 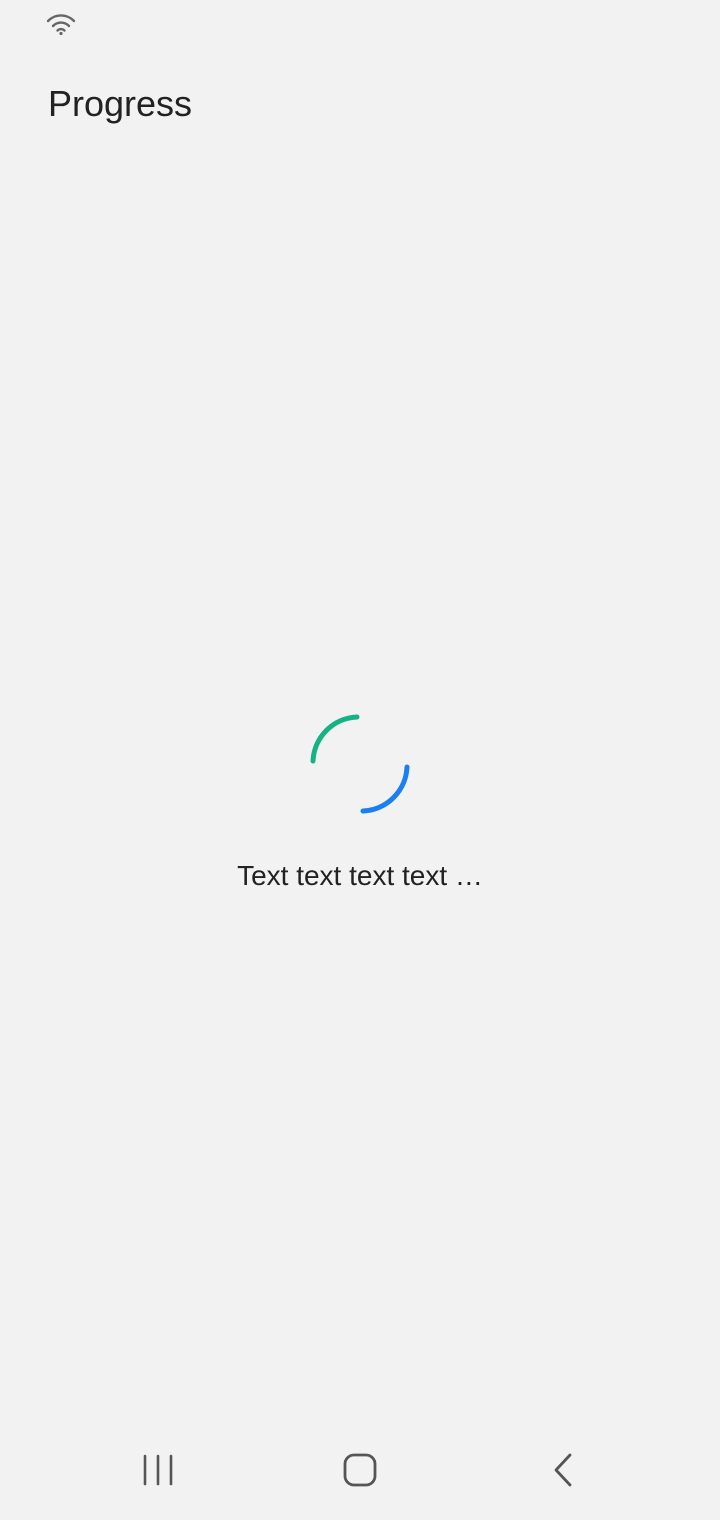 I want to click on navigation-bar, so click(x=360, y=1472).